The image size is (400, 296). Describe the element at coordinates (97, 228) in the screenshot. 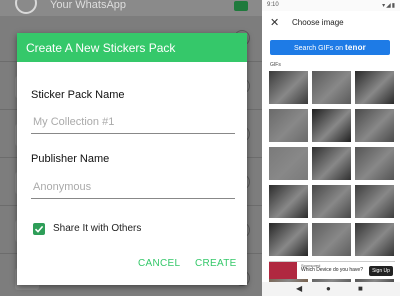

I see `share-label: Share It with Others` at that location.